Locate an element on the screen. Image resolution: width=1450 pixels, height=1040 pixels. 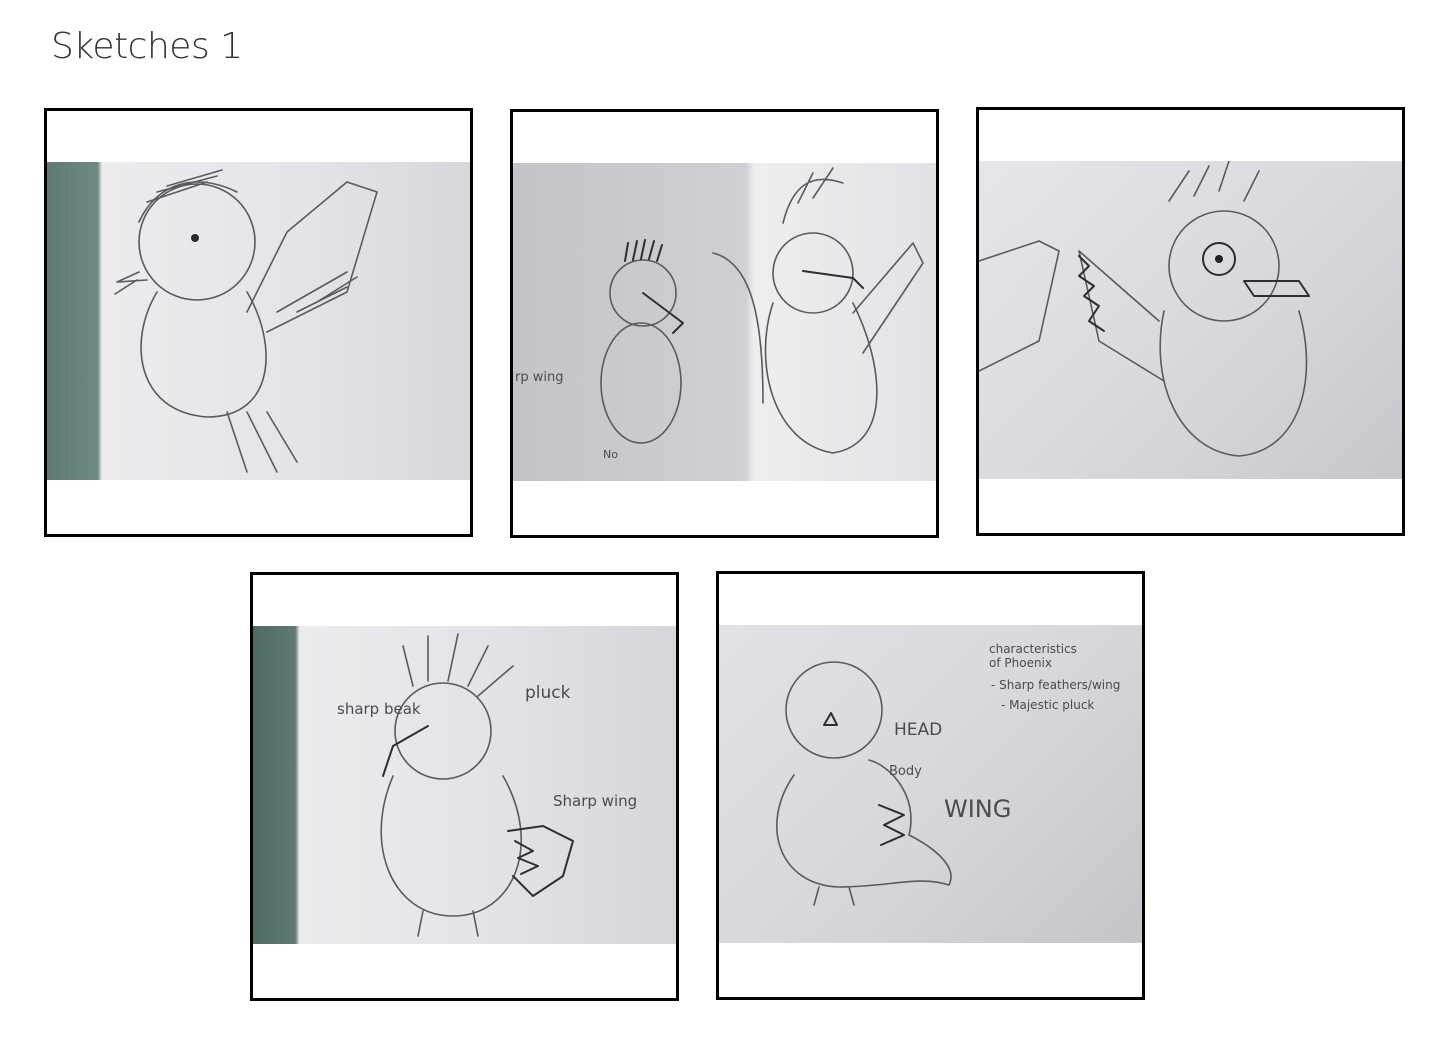
annotation-text: pluck is located at coordinates (548, 693).